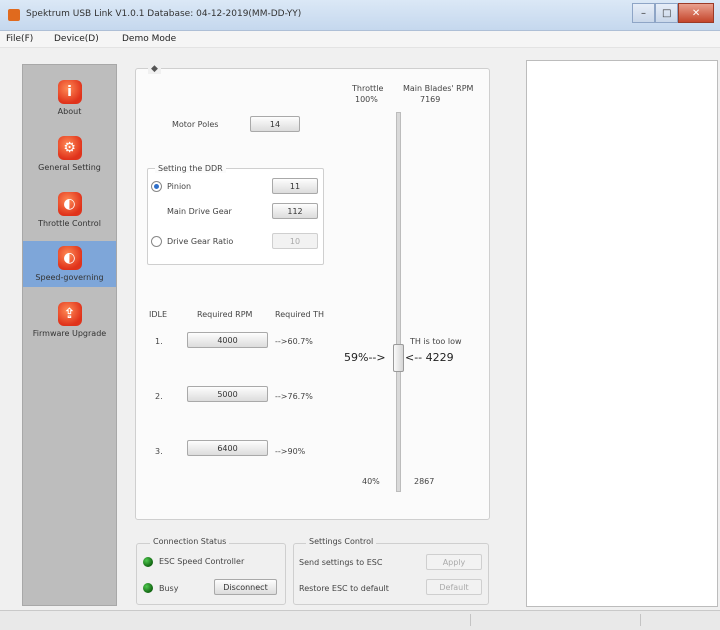  Describe the element at coordinates (69, 277) in the screenshot. I see `sidebar-item-label: Speed-governing` at that location.